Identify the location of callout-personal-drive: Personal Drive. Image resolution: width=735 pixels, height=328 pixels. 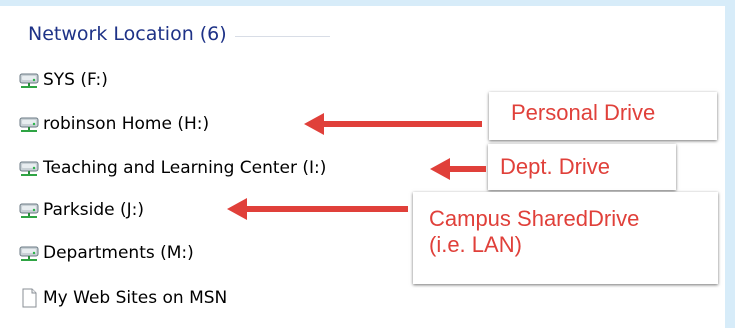
(603, 116).